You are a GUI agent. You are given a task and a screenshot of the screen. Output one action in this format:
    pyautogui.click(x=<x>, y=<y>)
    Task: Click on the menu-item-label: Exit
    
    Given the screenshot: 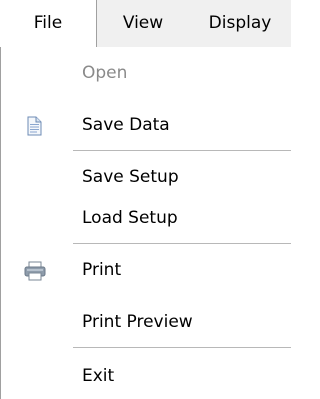 What is the action you would take?
    pyautogui.click(x=98, y=376)
    